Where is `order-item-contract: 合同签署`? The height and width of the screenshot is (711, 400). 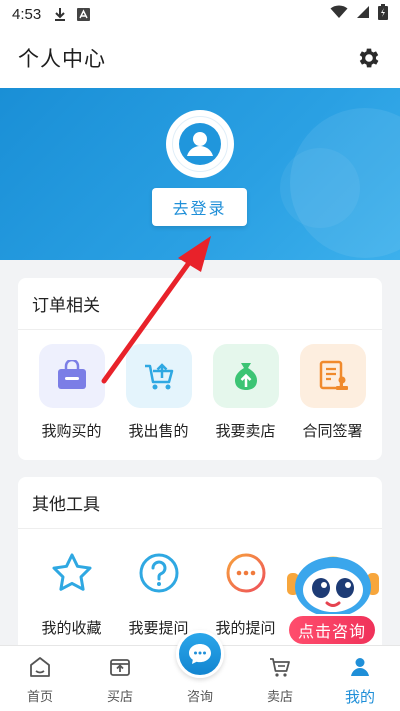 order-item-contract: 合同签署 is located at coordinates (332, 392).